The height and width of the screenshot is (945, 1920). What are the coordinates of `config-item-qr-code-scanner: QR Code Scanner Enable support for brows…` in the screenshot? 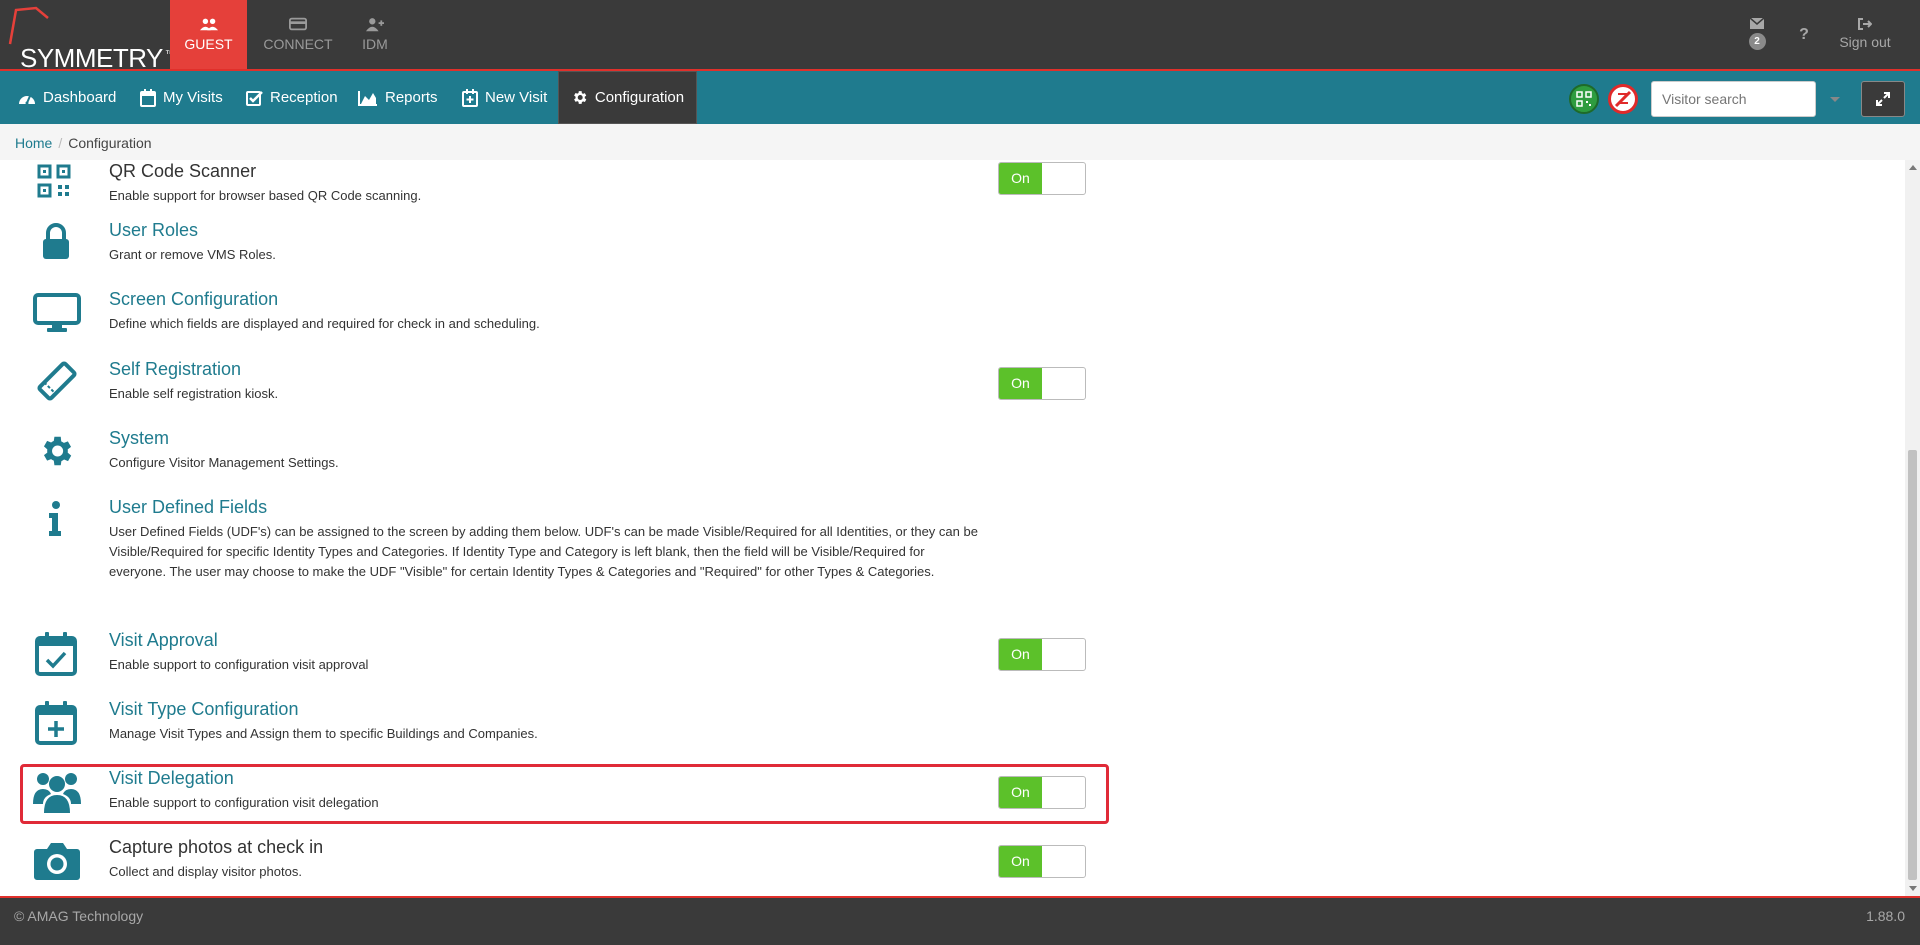 It's located at (560, 182).